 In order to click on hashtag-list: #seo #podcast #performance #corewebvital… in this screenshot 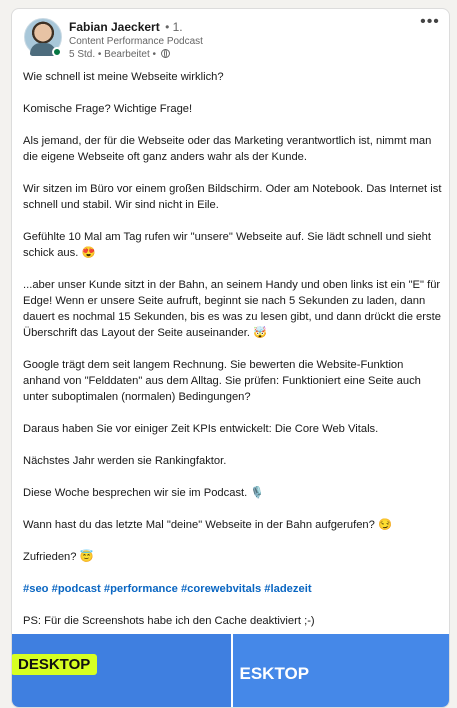, I will do `click(233, 589)`.